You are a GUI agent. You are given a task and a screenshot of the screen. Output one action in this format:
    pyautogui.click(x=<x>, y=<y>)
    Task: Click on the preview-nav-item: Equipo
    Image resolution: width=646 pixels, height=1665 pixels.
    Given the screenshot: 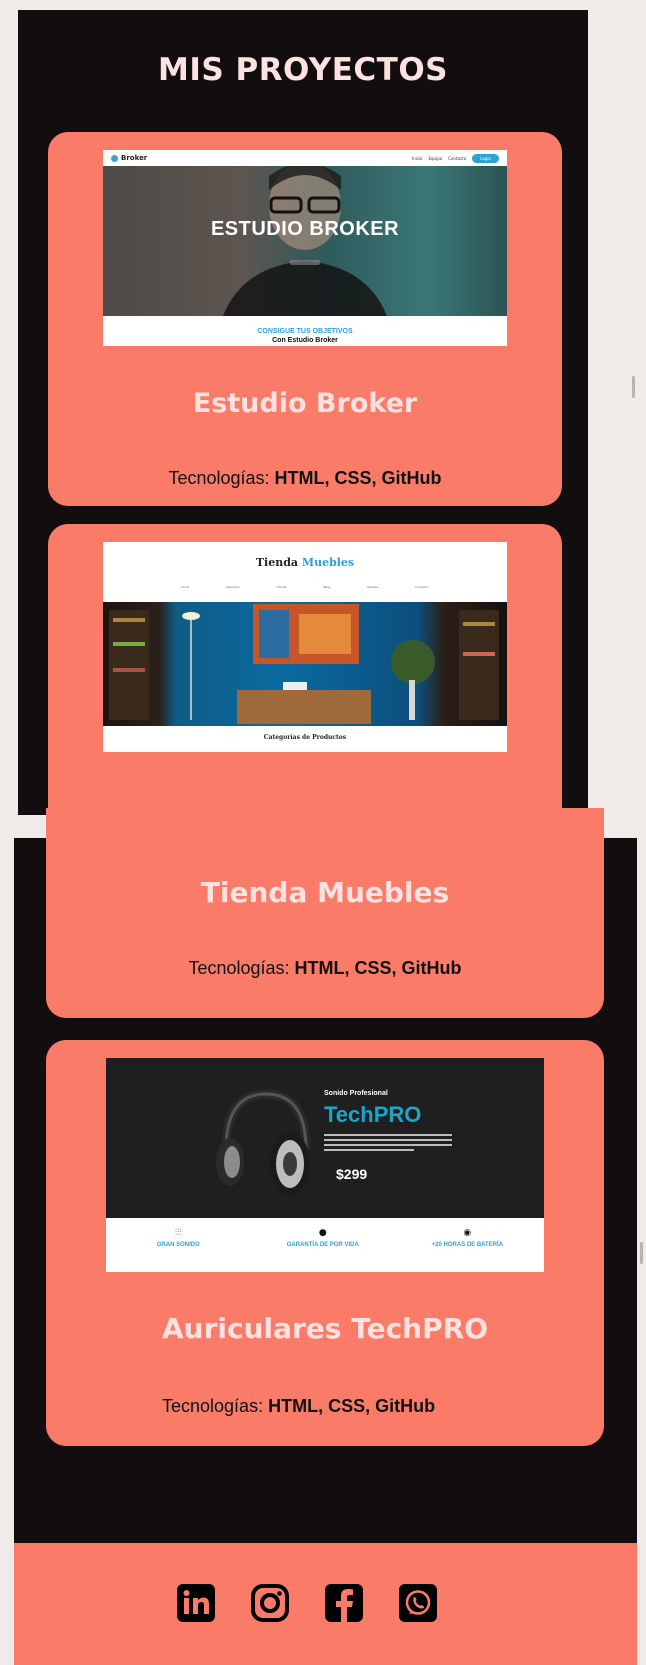 What is the action you would take?
    pyautogui.click(x=435, y=158)
    